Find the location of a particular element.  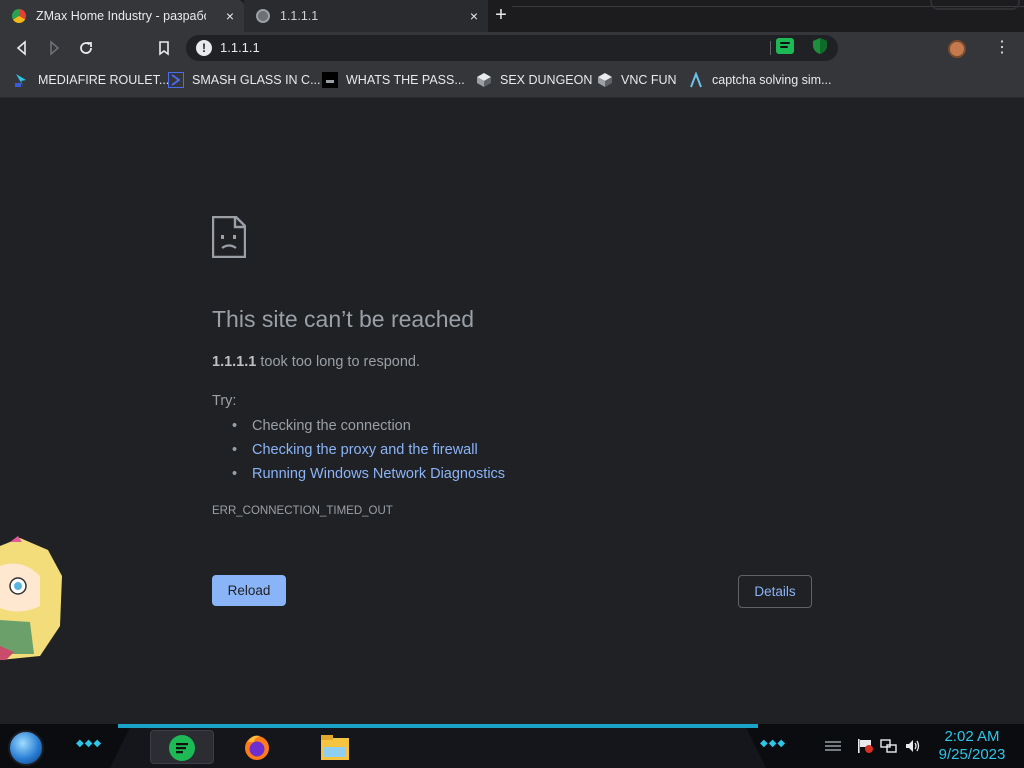

forward-arrow-icon is located at coordinates (55, 48).